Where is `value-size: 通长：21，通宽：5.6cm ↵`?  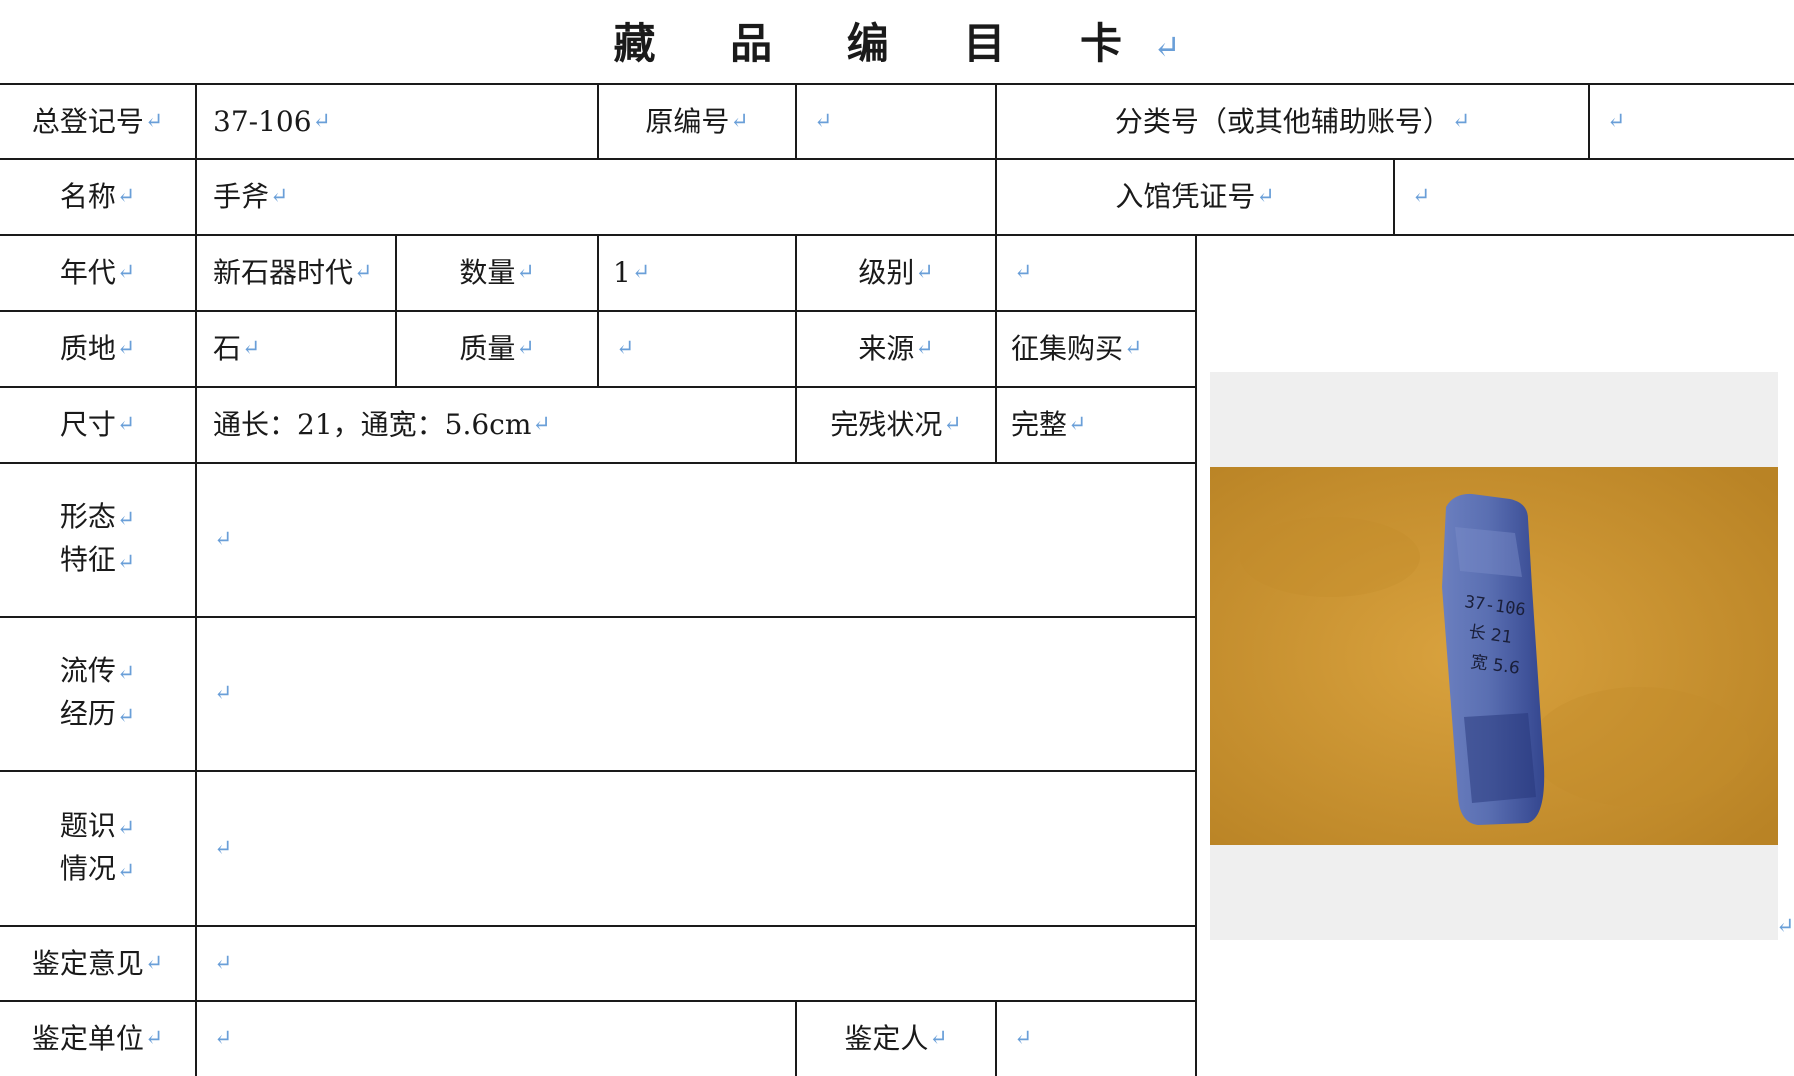
value-size: 通长：21，通宽：5.6cm ↵ is located at coordinates (496, 425).